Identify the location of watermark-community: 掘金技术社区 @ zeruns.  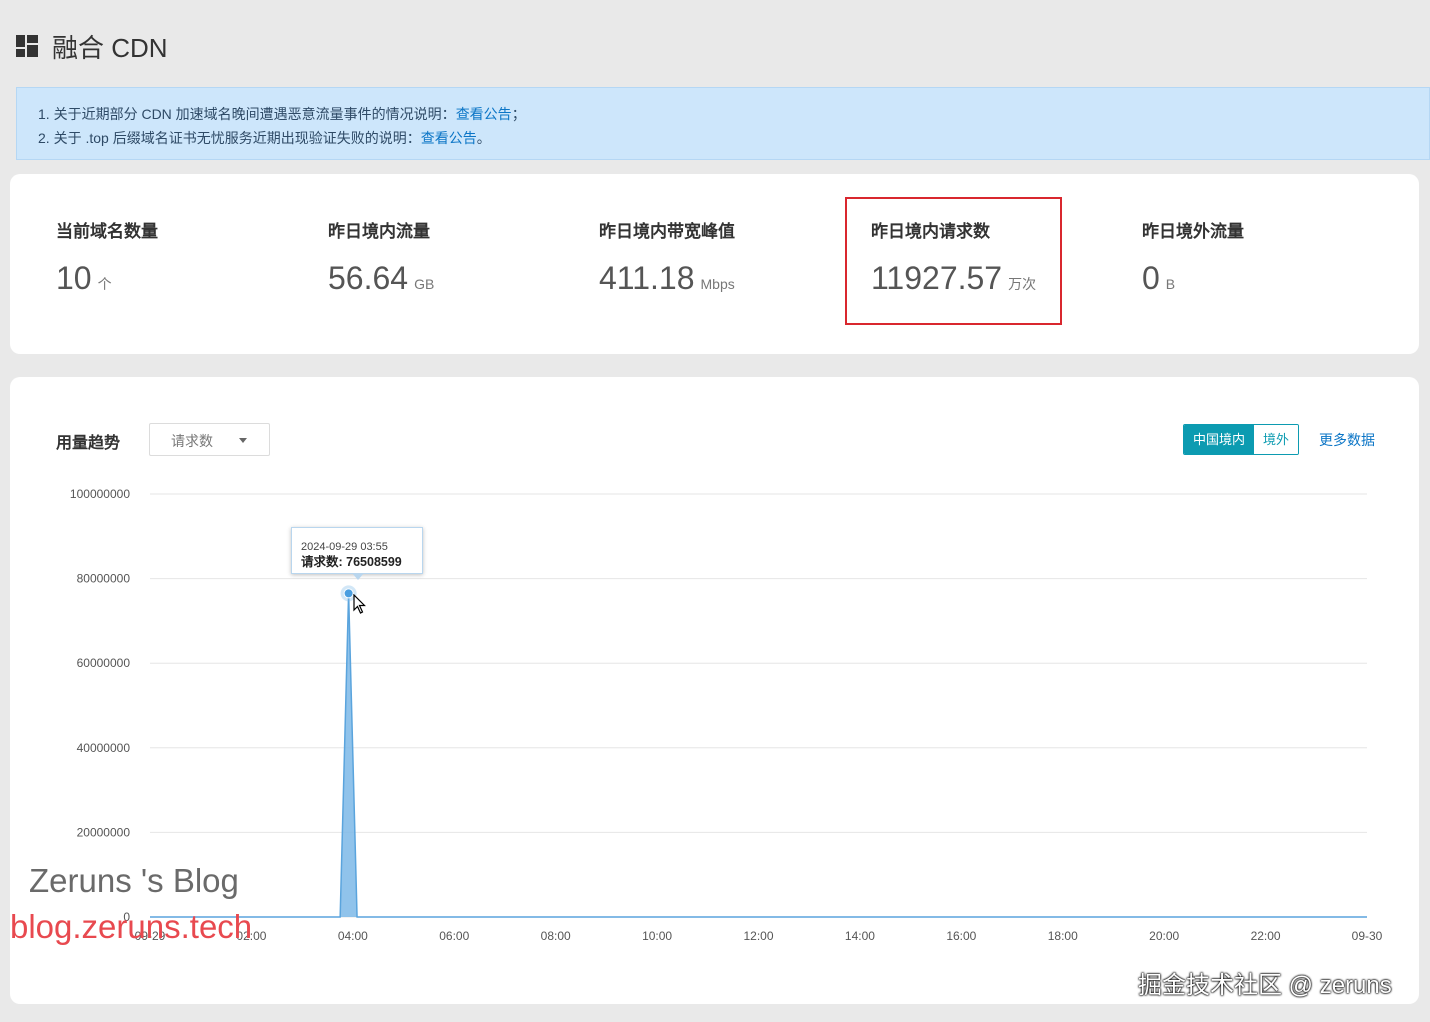
(1265, 985).